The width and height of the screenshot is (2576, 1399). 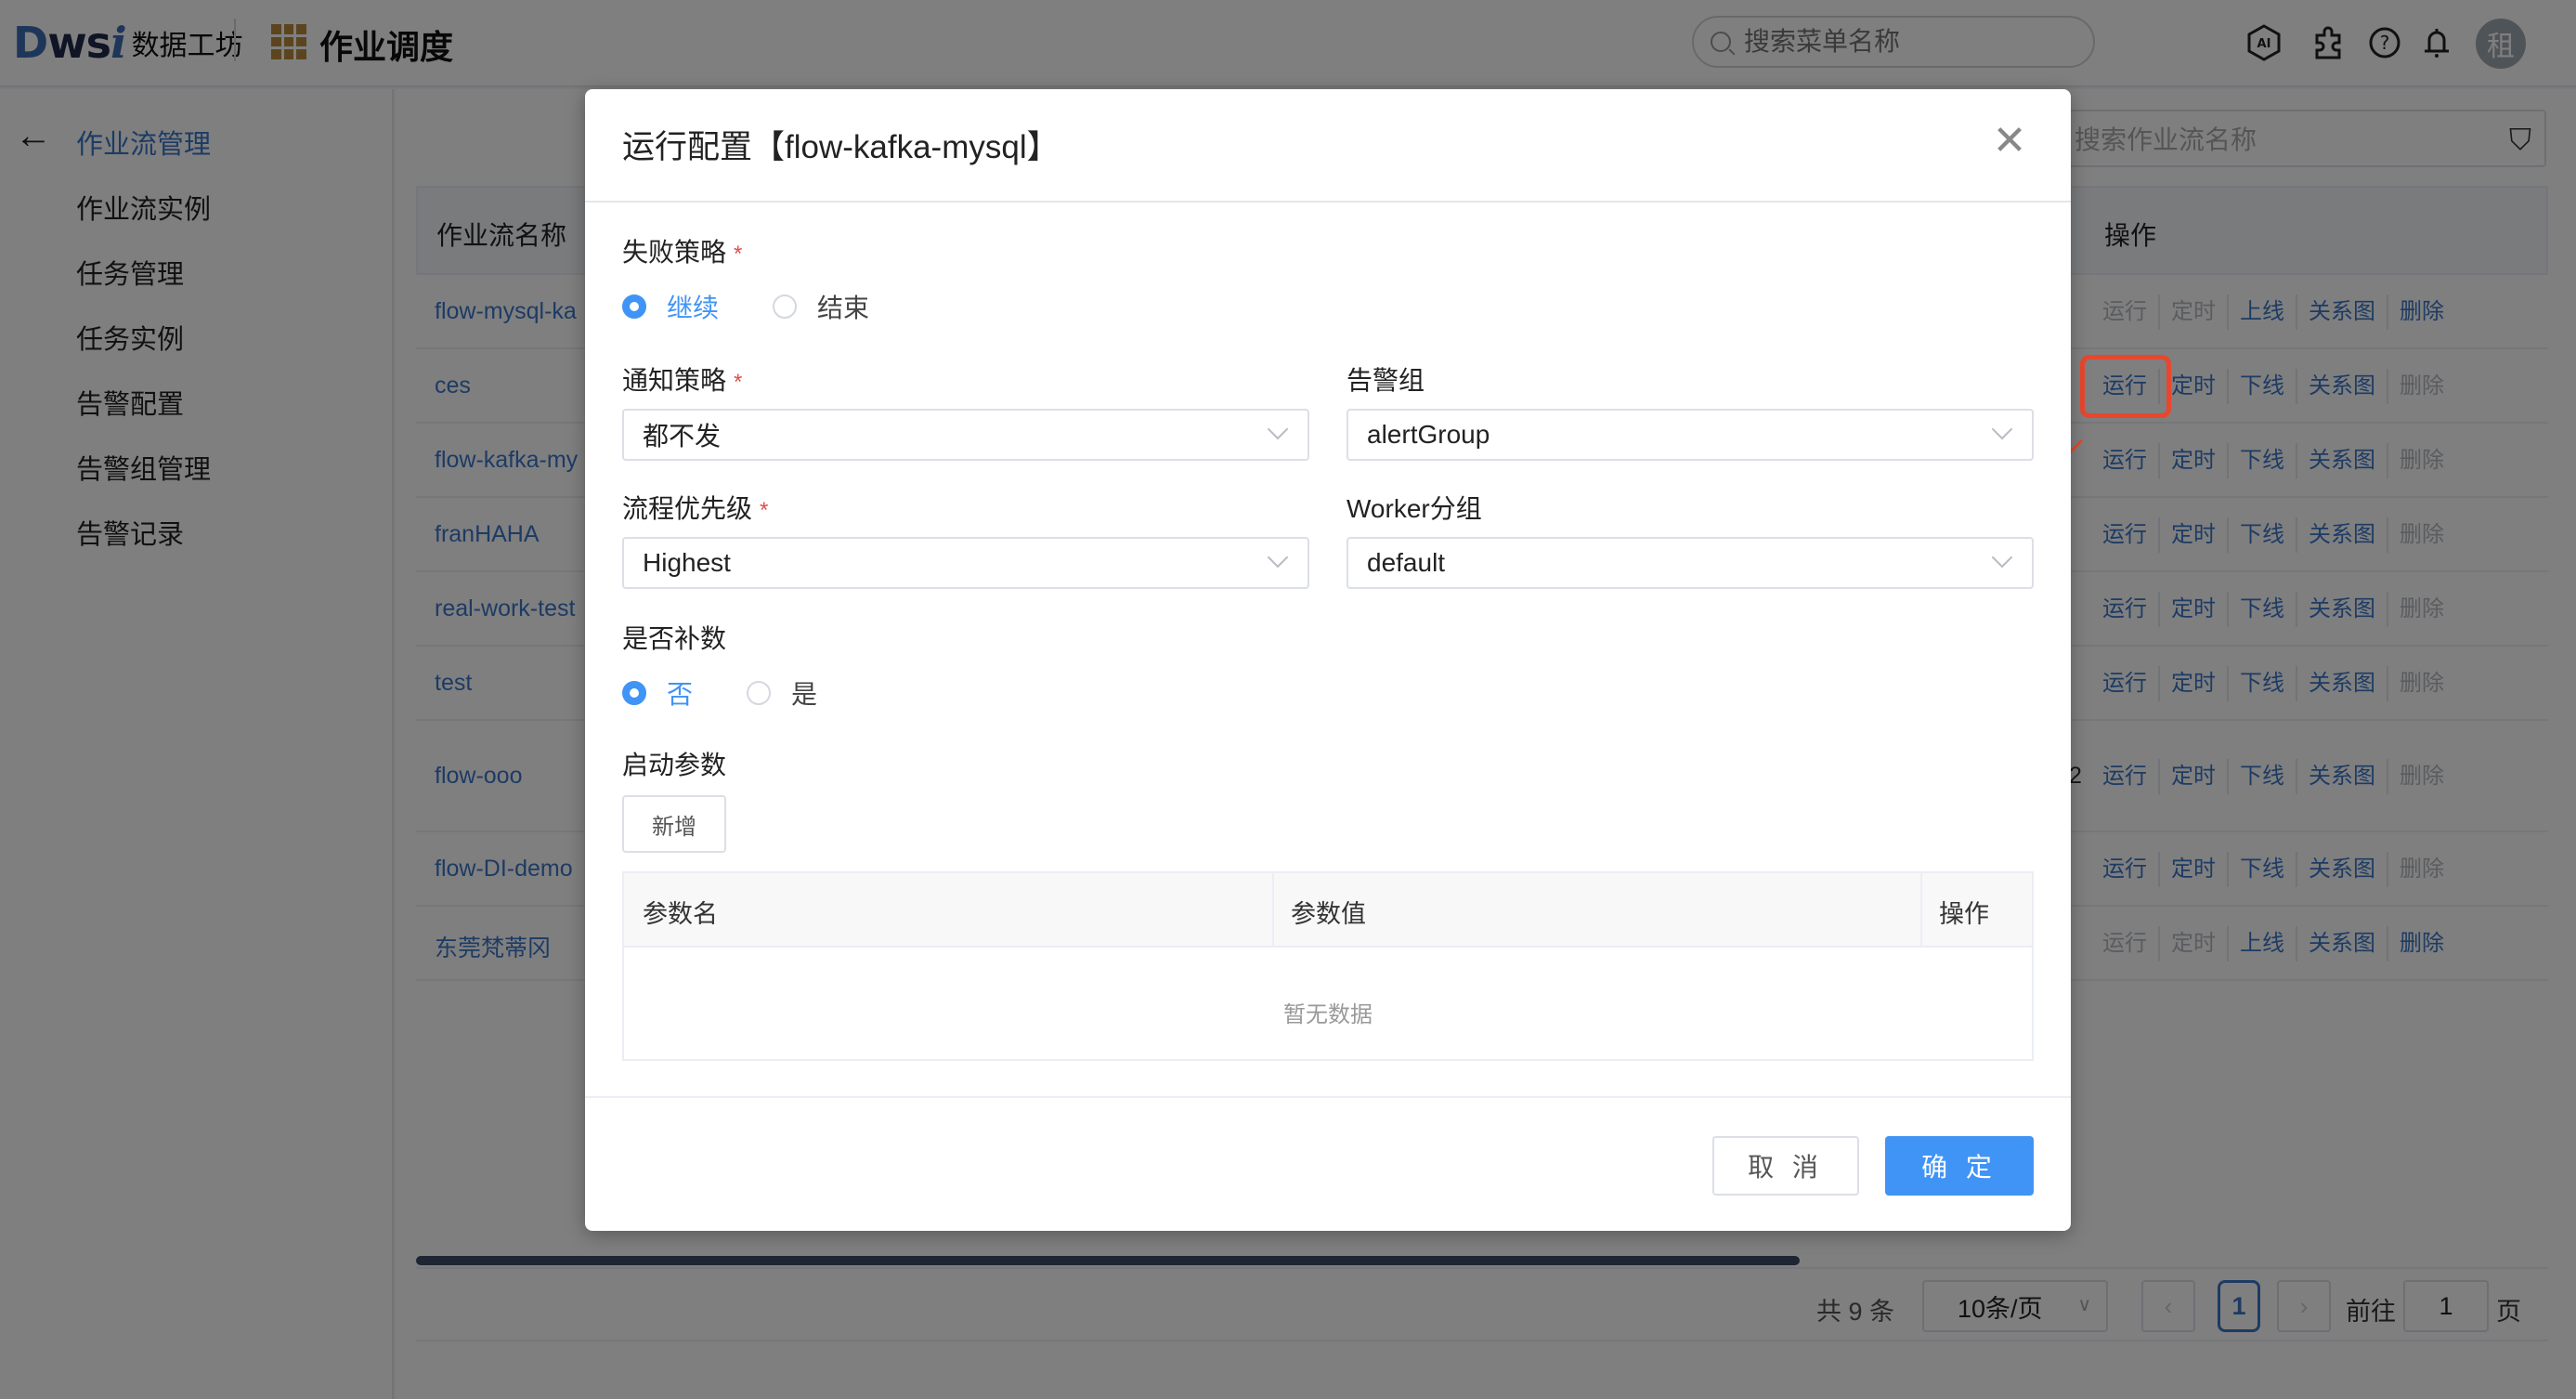 What do you see at coordinates (674, 638) in the screenshot?
I see `backfill-label: 是否补数` at bounding box center [674, 638].